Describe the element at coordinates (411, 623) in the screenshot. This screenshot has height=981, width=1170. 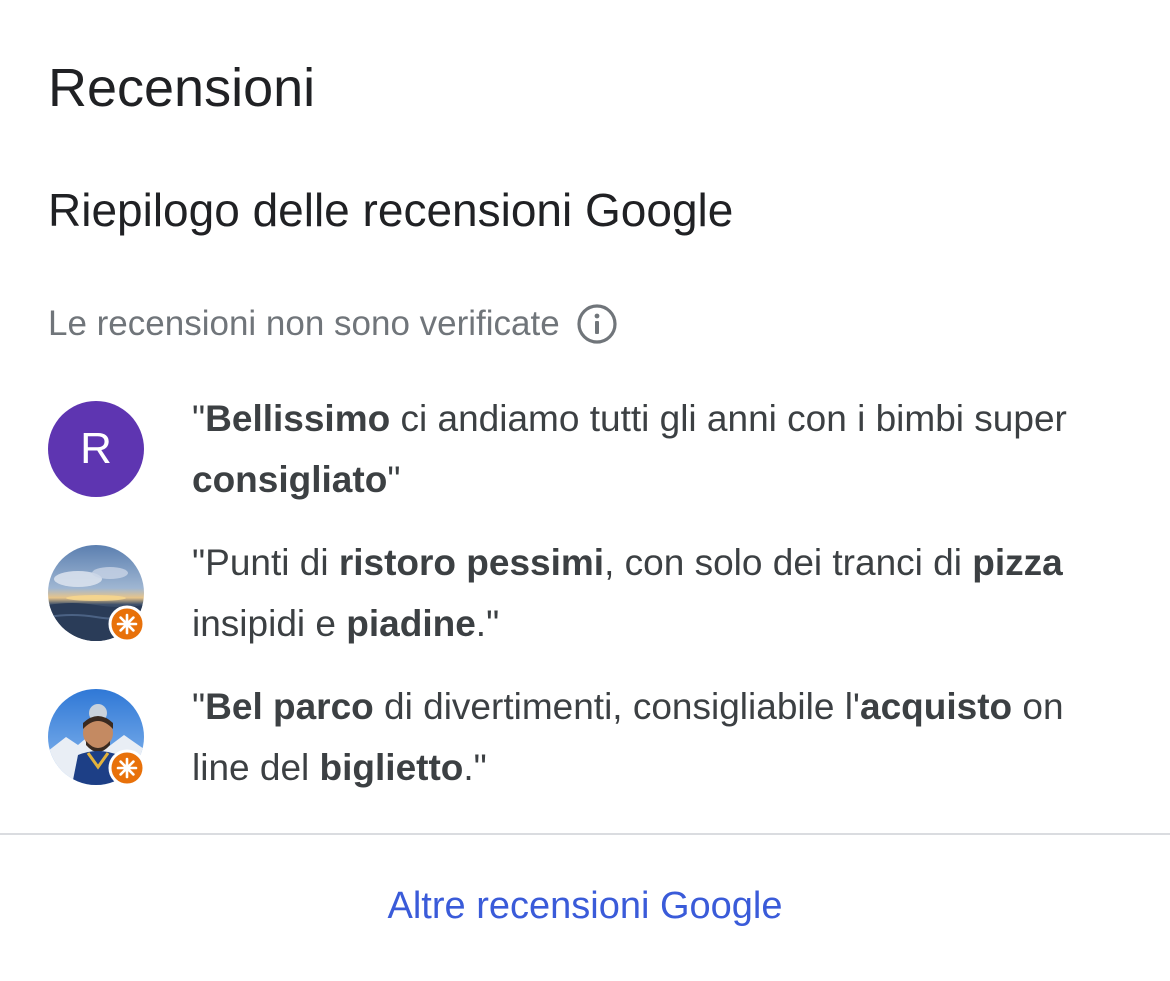
I see `review-highlight: piadine` at that location.